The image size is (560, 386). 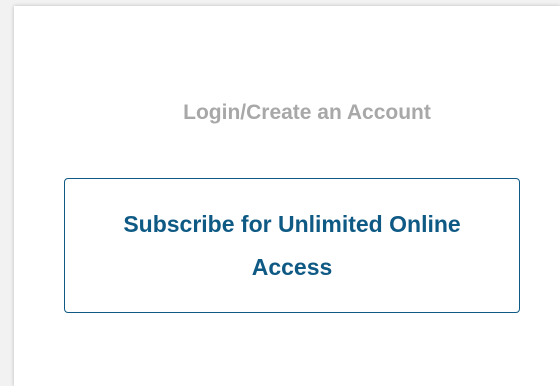 I want to click on login-create-account-link: Login/Create an Account, so click(x=287, y=113).